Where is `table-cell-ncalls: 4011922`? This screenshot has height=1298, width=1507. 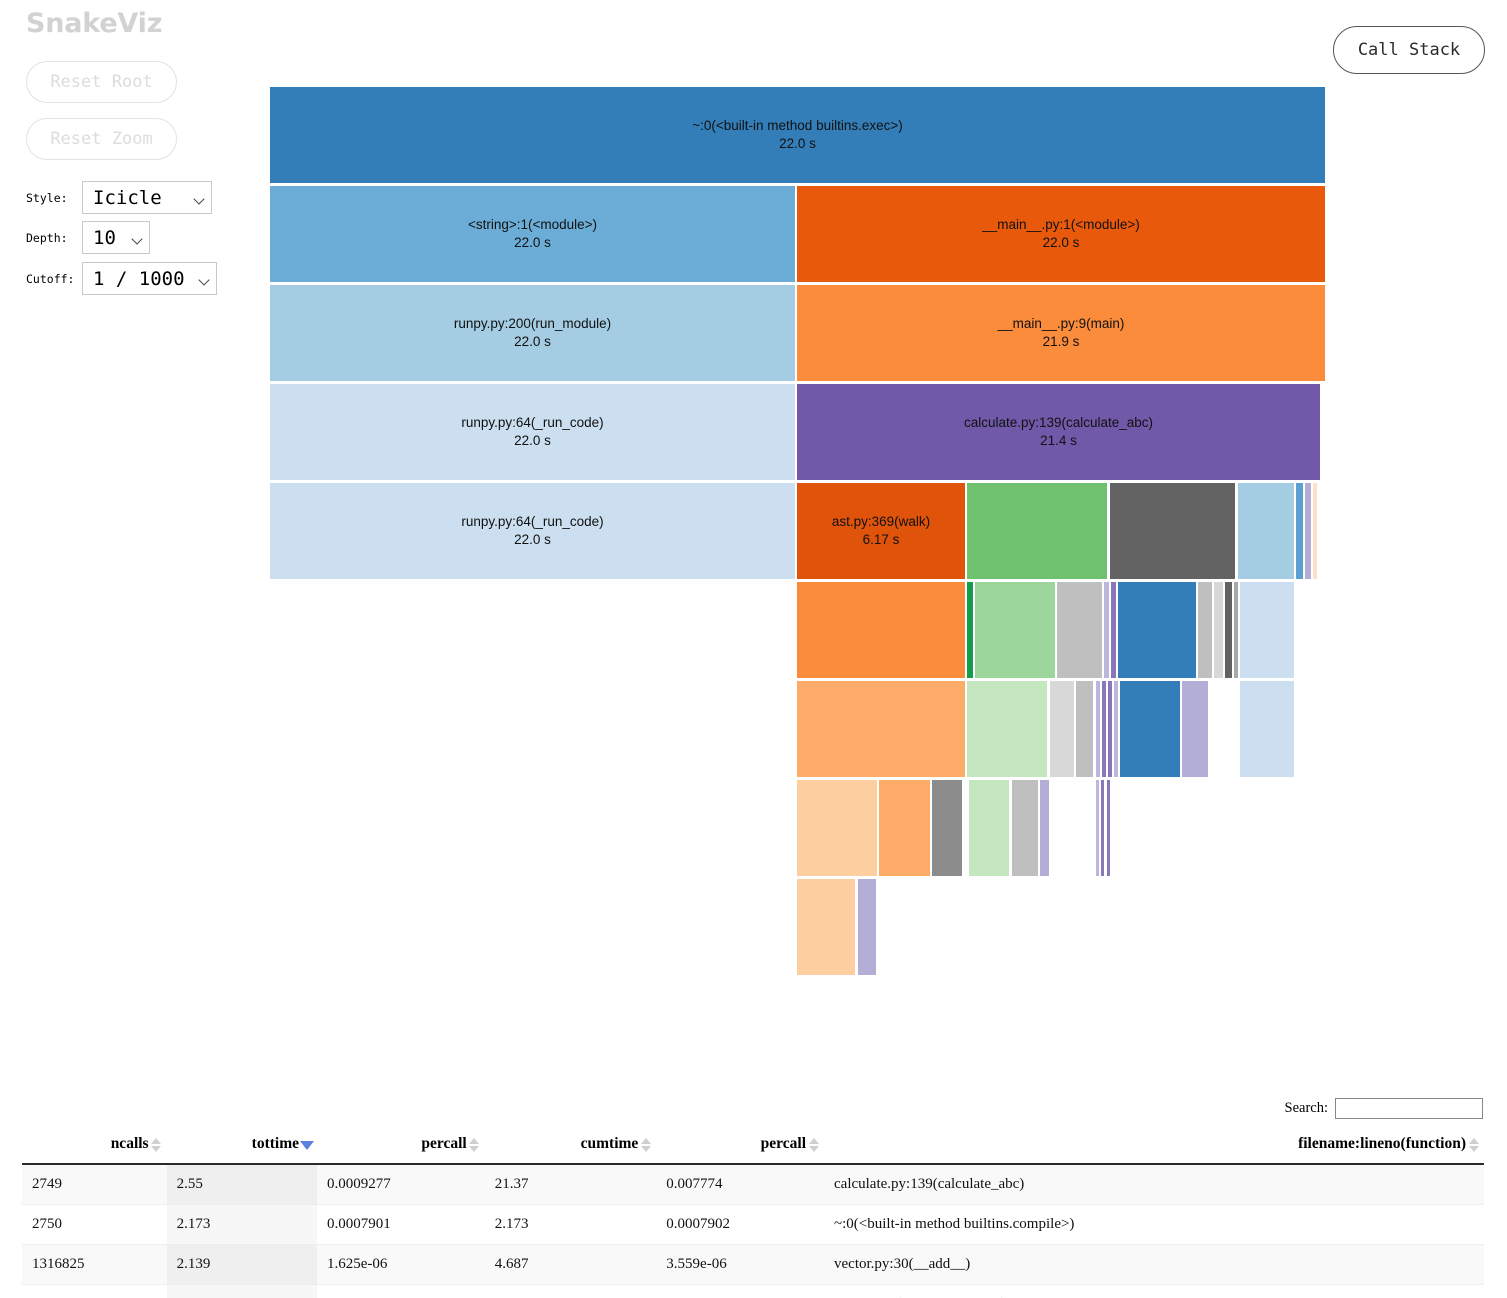
table-cell-ncalls: 4011922 is located at coordinates (94, 1291).